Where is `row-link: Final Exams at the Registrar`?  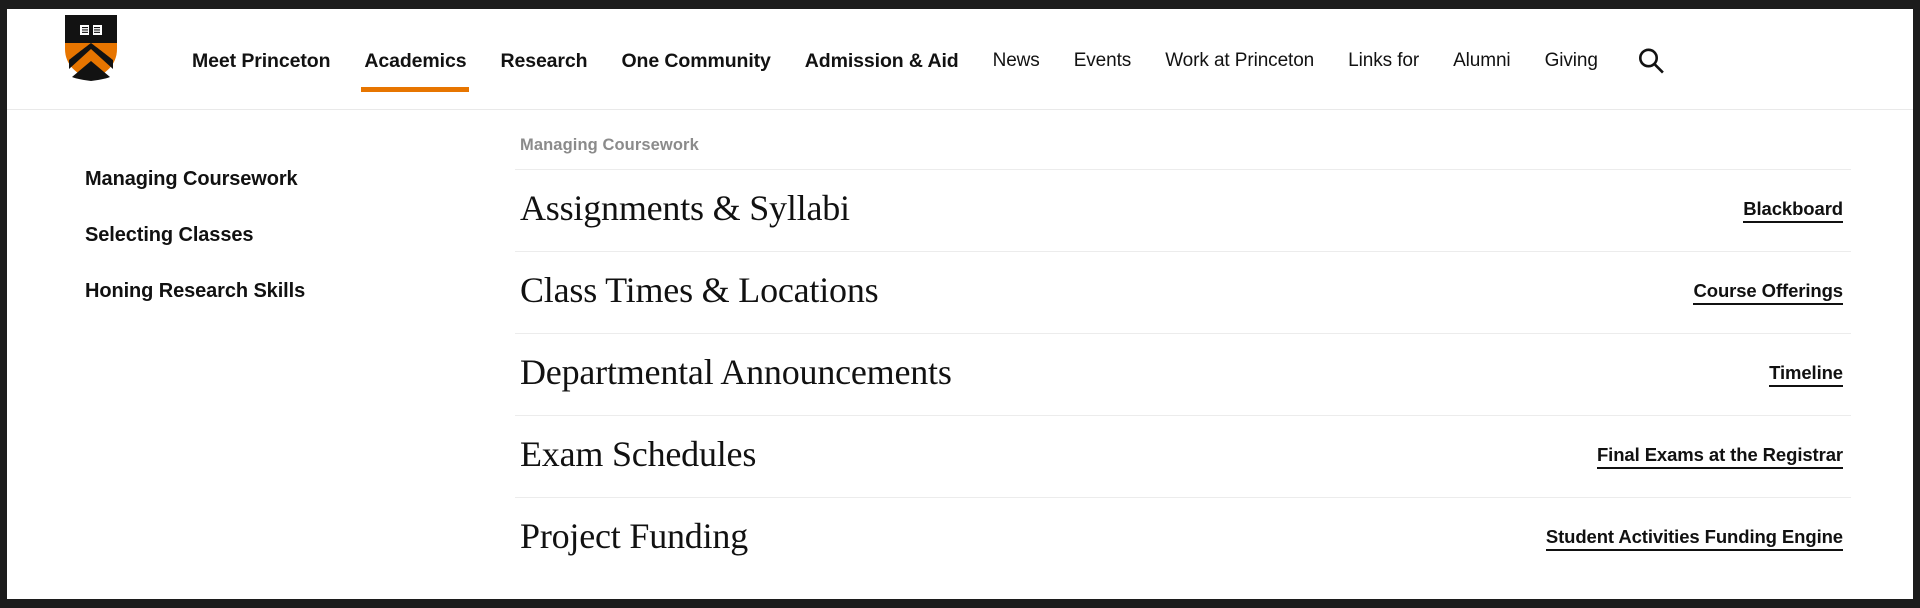 row-link: Final Exams at the Registrar is located at coordinates (1719, 451).